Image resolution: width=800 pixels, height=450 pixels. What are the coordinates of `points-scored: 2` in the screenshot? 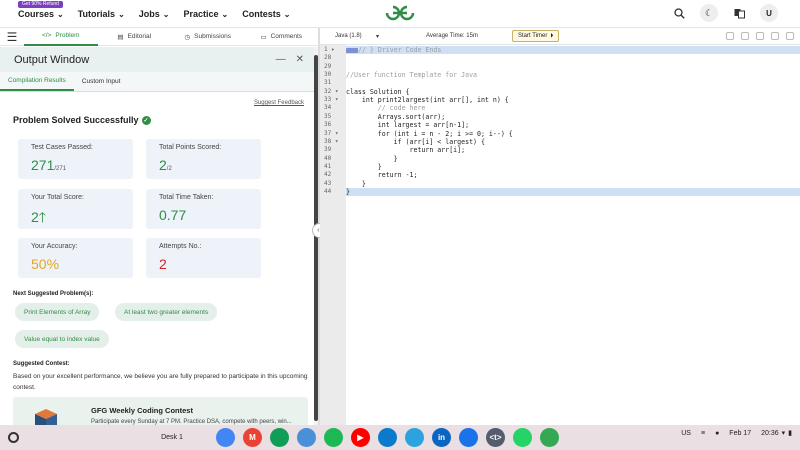 It's located at (163, 165).